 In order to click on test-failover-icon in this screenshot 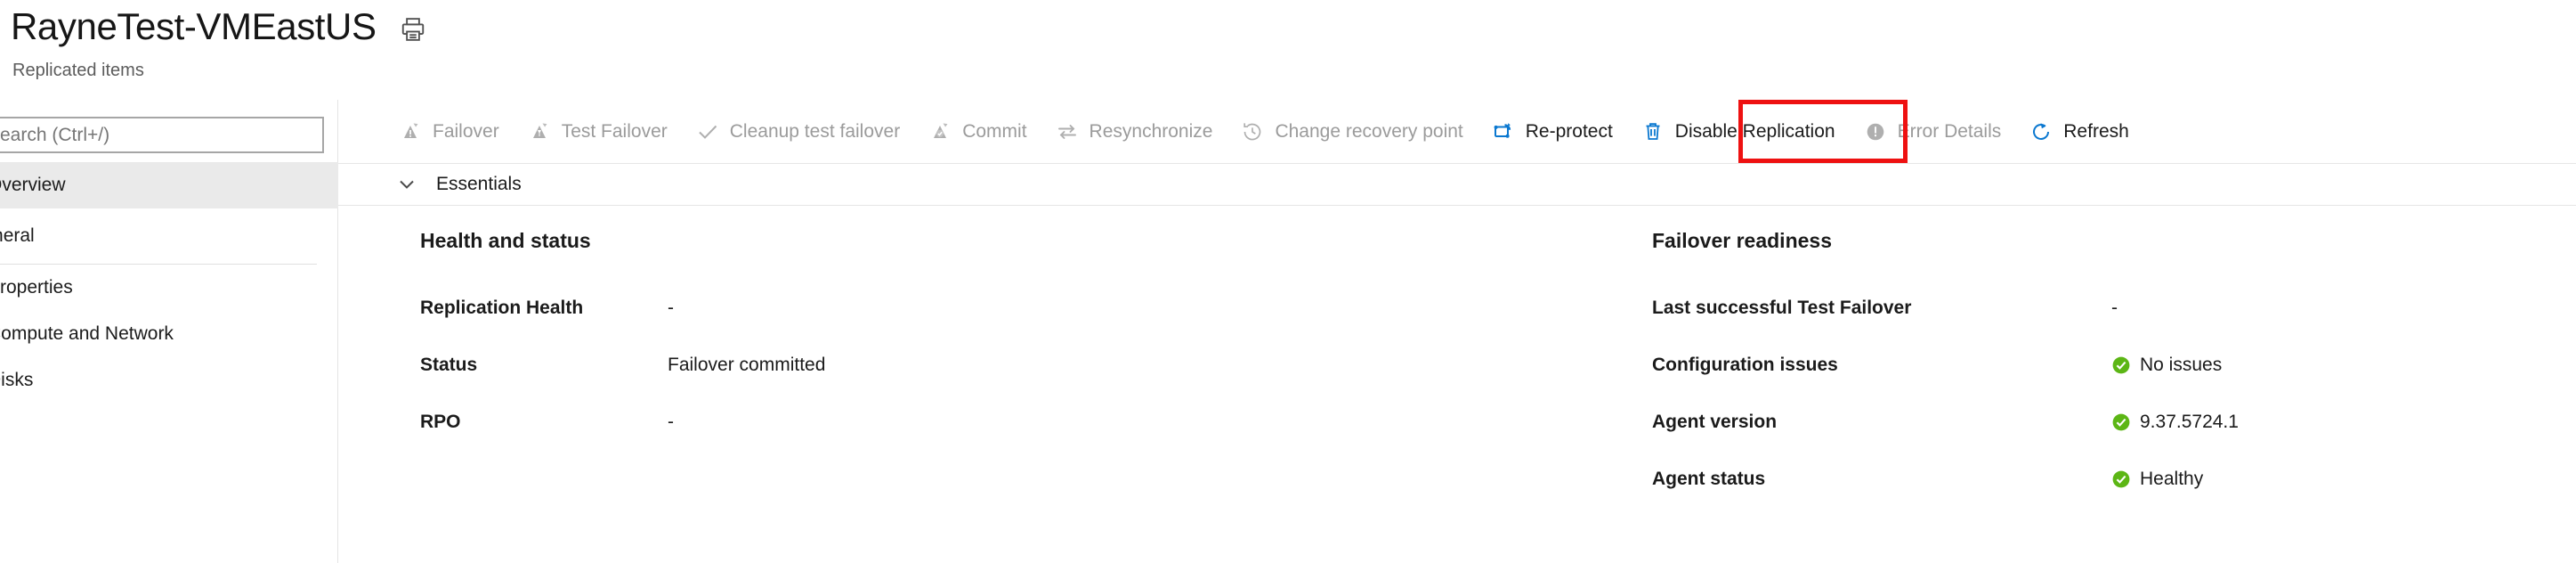, I will do `click(539, 131)`.